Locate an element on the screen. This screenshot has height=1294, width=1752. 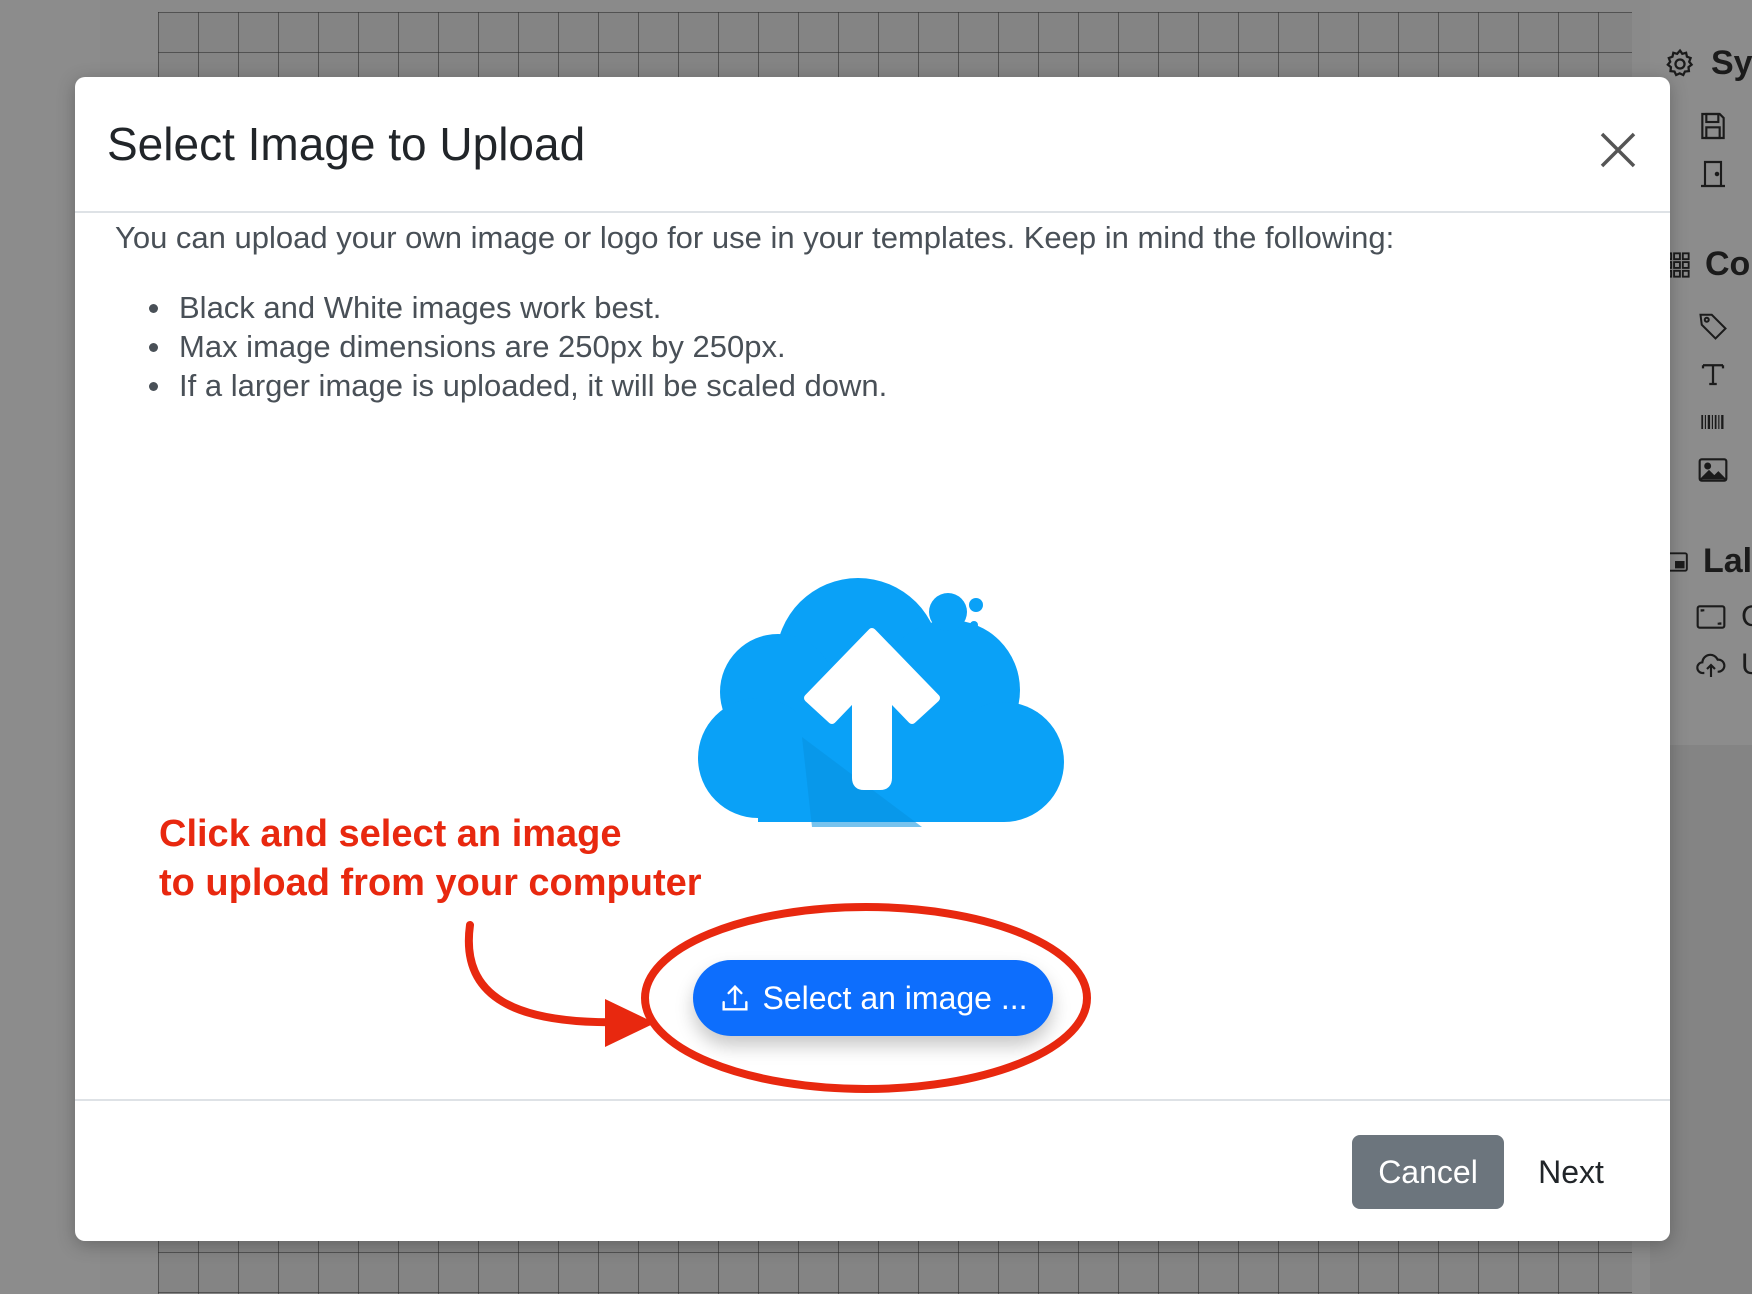
close-icon is located at coordinates (1618, 150).